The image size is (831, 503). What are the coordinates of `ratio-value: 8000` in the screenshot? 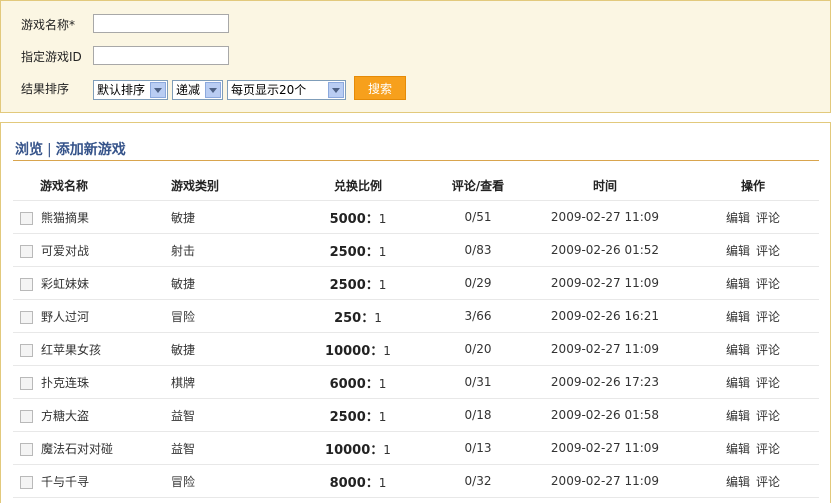 It's located at (347, 483).